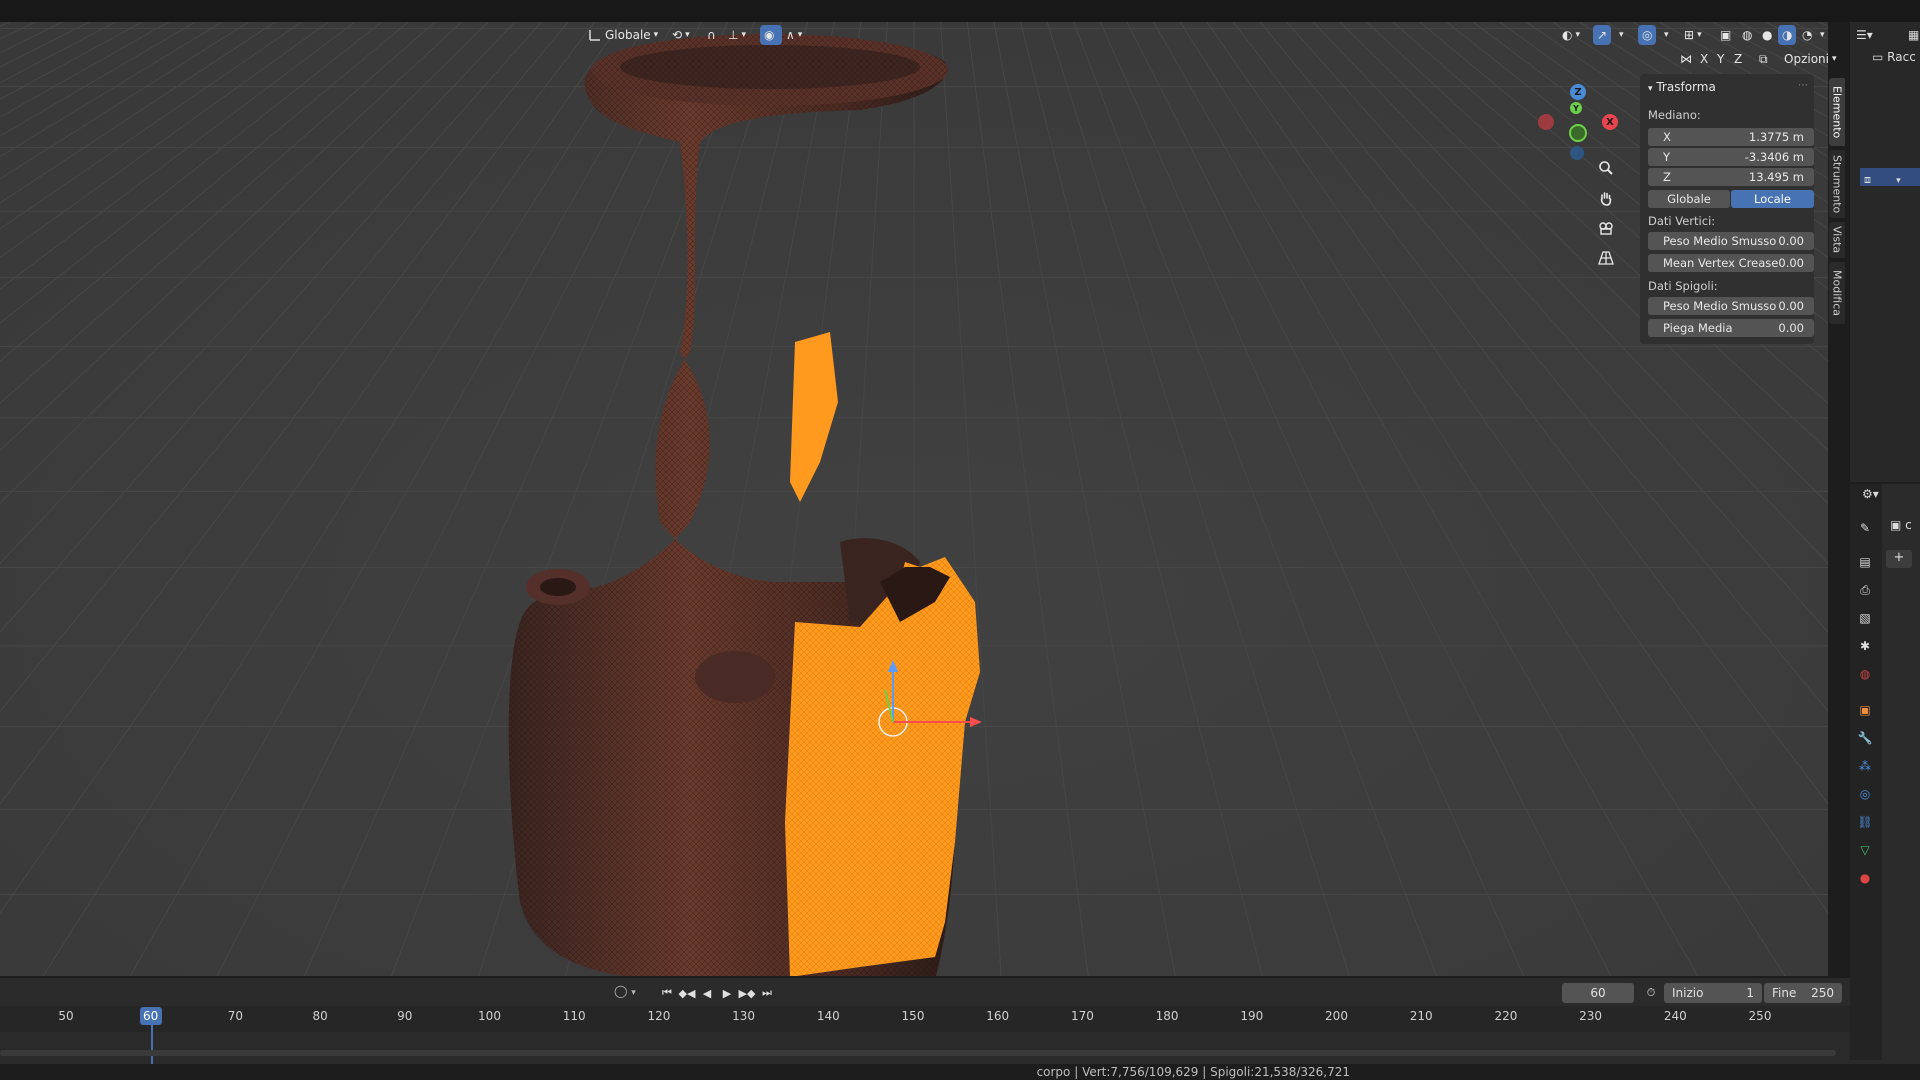  I want to click on pan-hand-icon, so click(1606, 198).